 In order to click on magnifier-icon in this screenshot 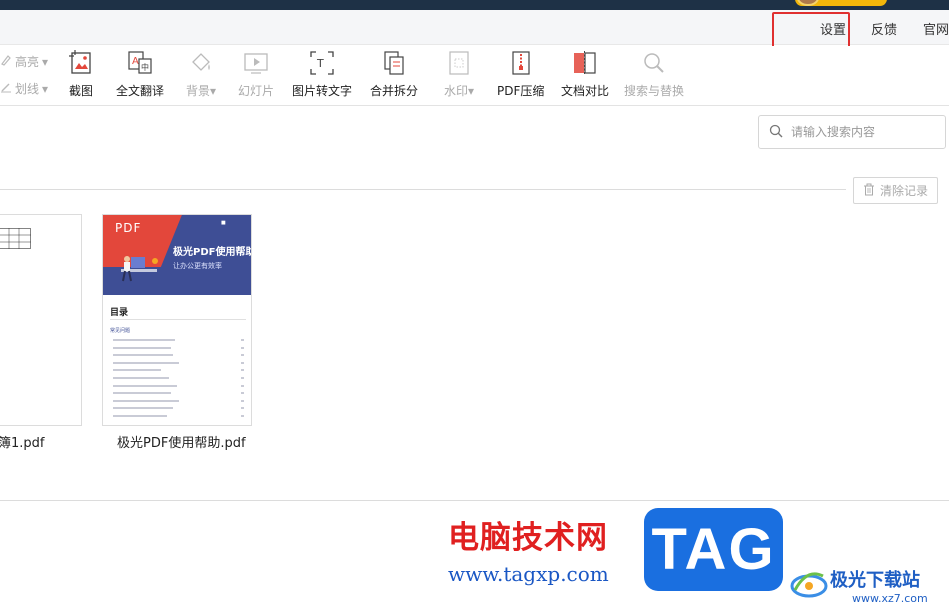, I will do `click(654, 63)`.